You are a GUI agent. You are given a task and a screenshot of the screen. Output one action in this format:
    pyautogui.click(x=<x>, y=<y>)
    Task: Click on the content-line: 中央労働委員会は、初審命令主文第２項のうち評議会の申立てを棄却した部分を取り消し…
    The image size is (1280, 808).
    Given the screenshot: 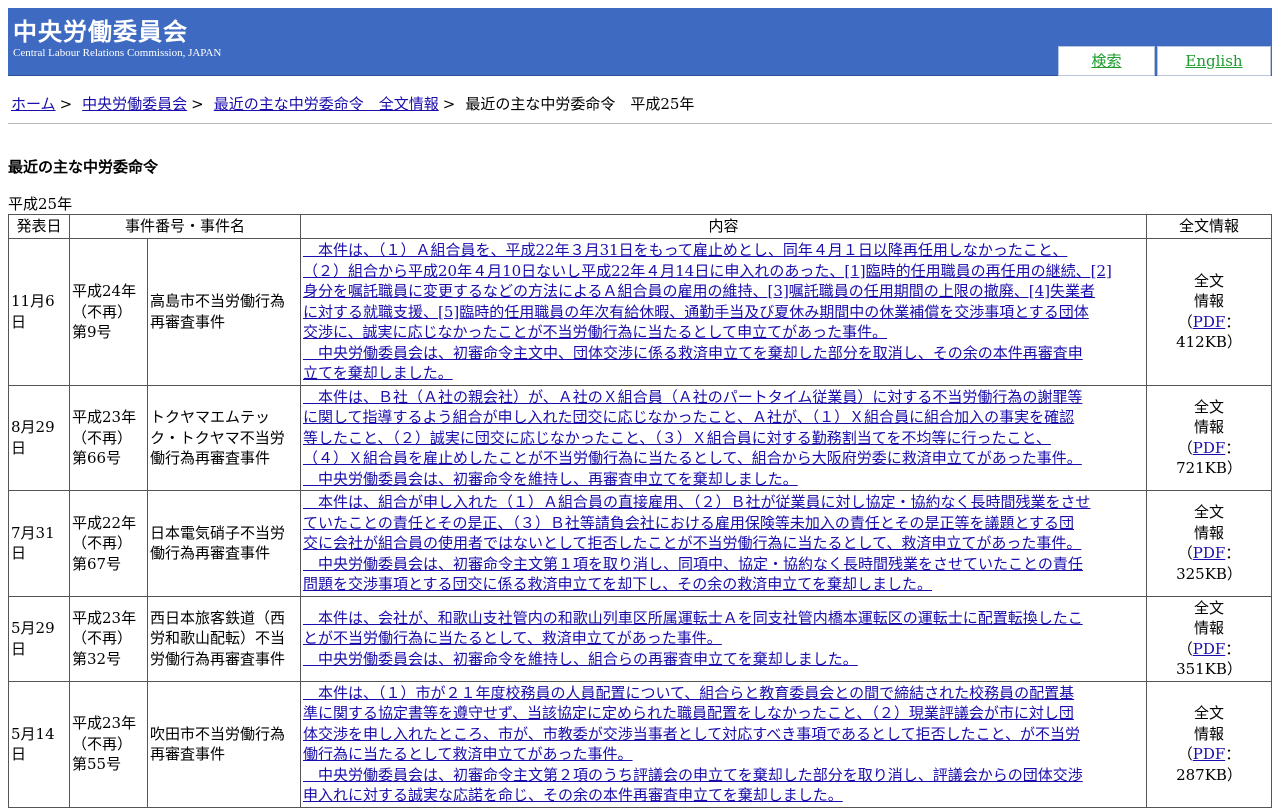 What is the action you would take?
    pyautogui.click(x=693, y=774)
    